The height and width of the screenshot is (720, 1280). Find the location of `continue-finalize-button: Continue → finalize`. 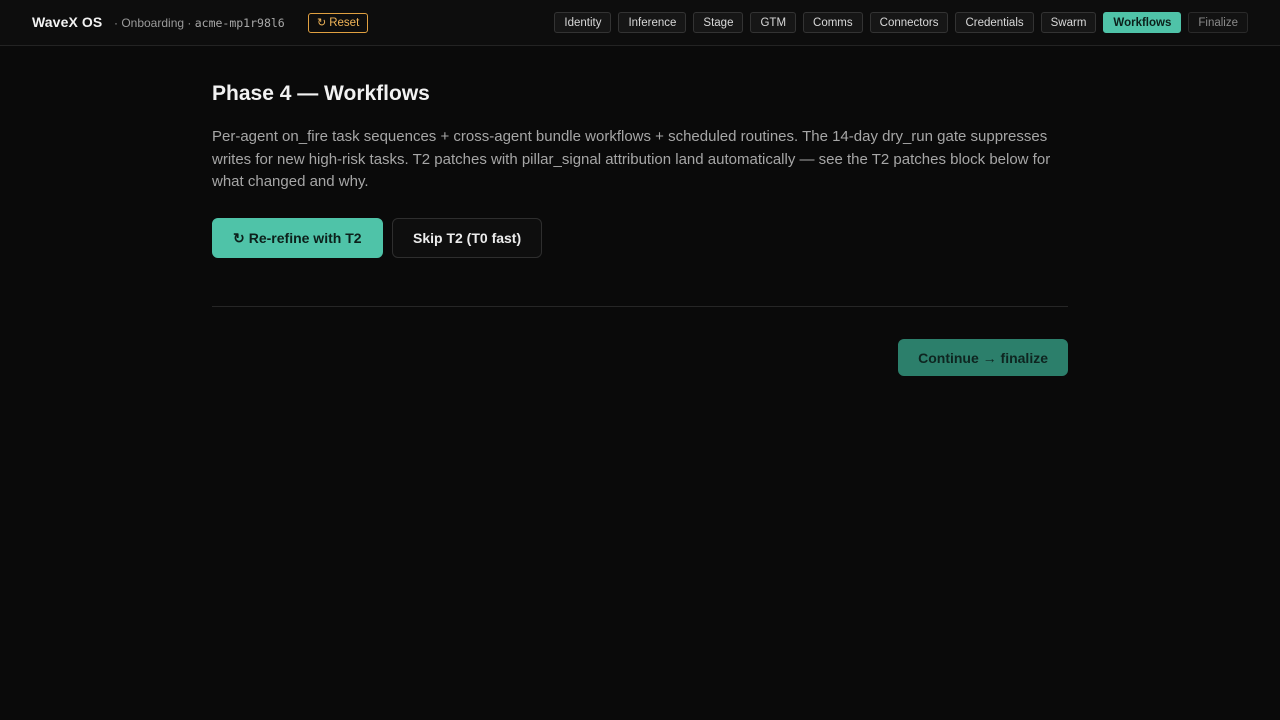

continue-finalize-button: Continue → finalize is located at coordinates (983, 357).